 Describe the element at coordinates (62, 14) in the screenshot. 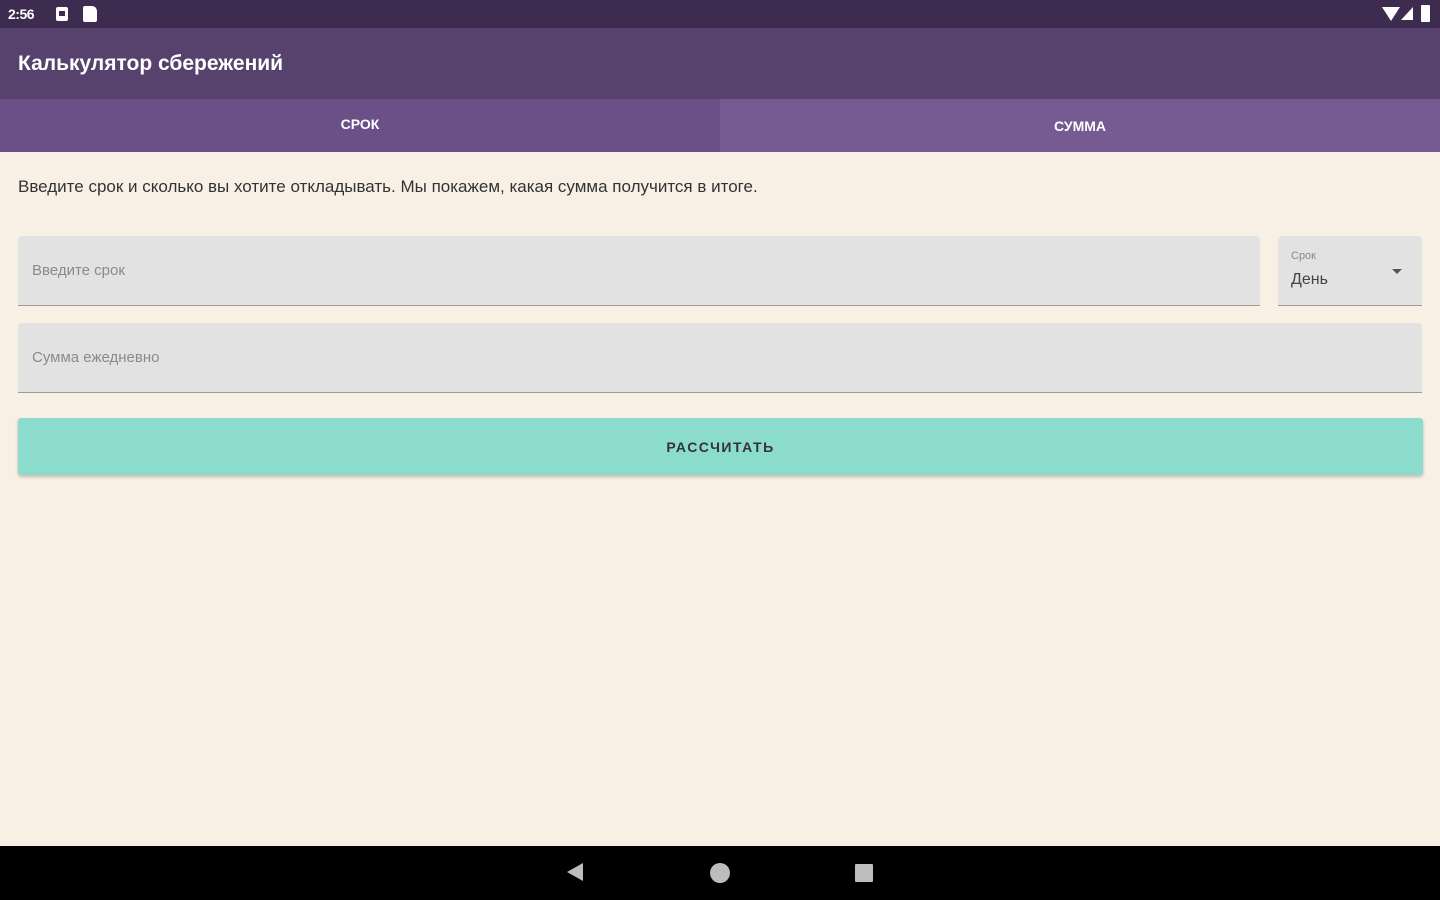

I see `notification-icon` at that location.